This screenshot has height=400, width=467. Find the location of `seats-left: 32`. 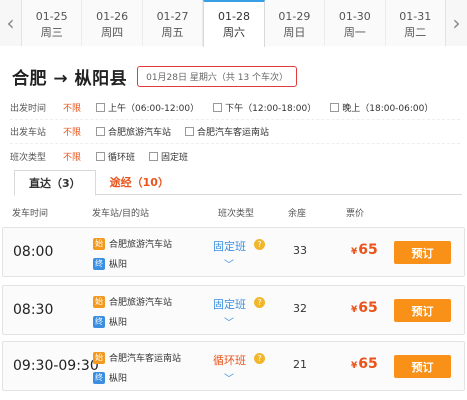

seats-left: 32 is located at coordinates (300, 308).